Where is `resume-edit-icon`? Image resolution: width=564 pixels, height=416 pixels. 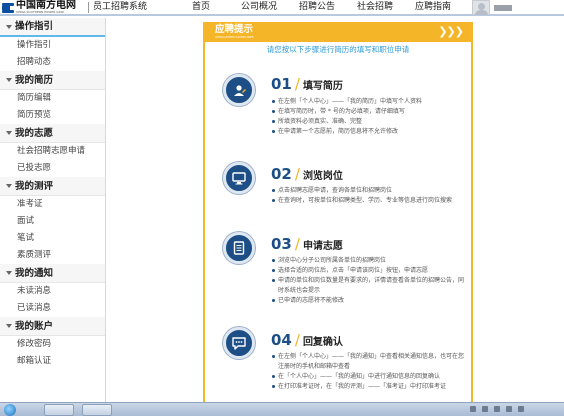
resume-edit-icon is located at coordinates (239, 90).